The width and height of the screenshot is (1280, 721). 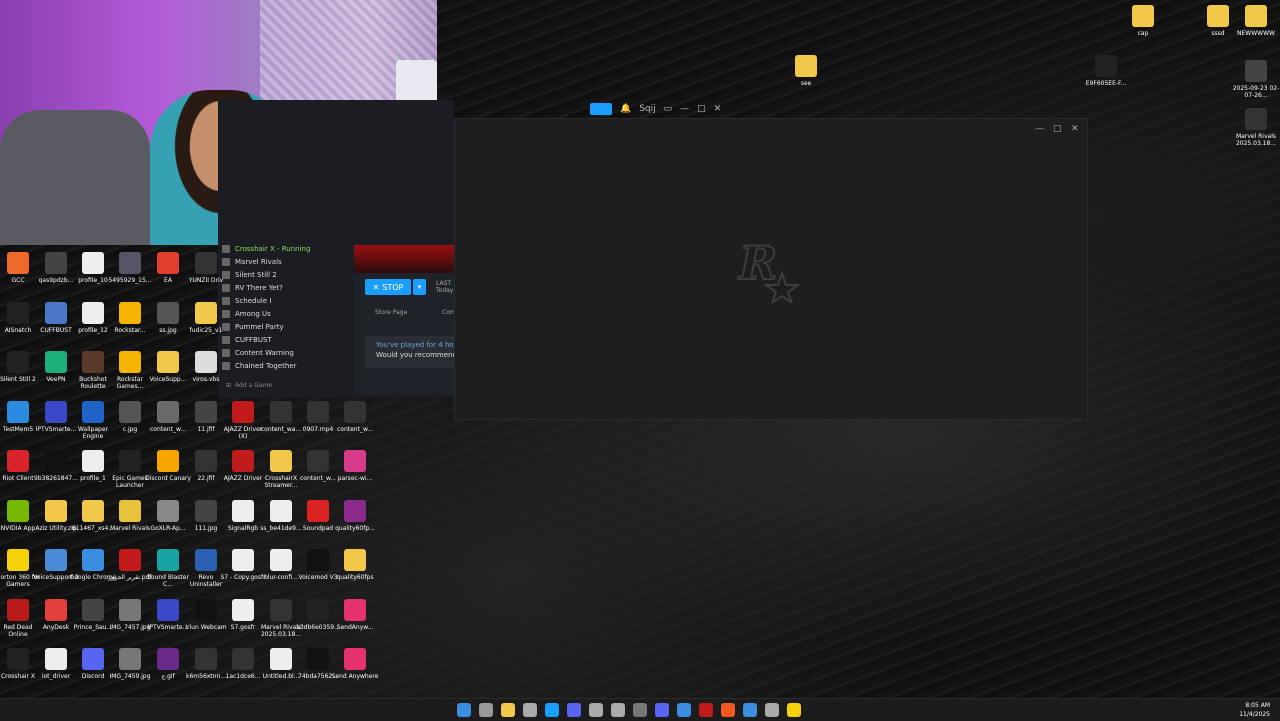 What do you see at coordinates (647, 109) in the screenshot?
I see `user-label: Sqij` at bounding box center [647, 109].